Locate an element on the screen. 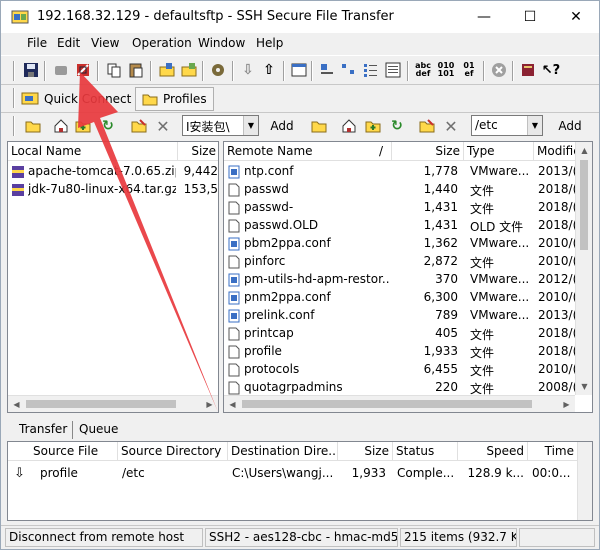 Image resolution: width=600 pixels, height=550 pixels. tab-transfer: Transfer is located at coordinates (44, 430).